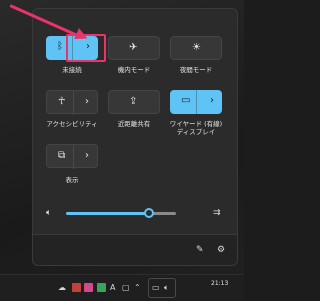  Describe the element at coordinates (196, 128) in the screenshot. I see `tile-wired-display-label: ワイヤード (有線) ディスプレイ` at that location.